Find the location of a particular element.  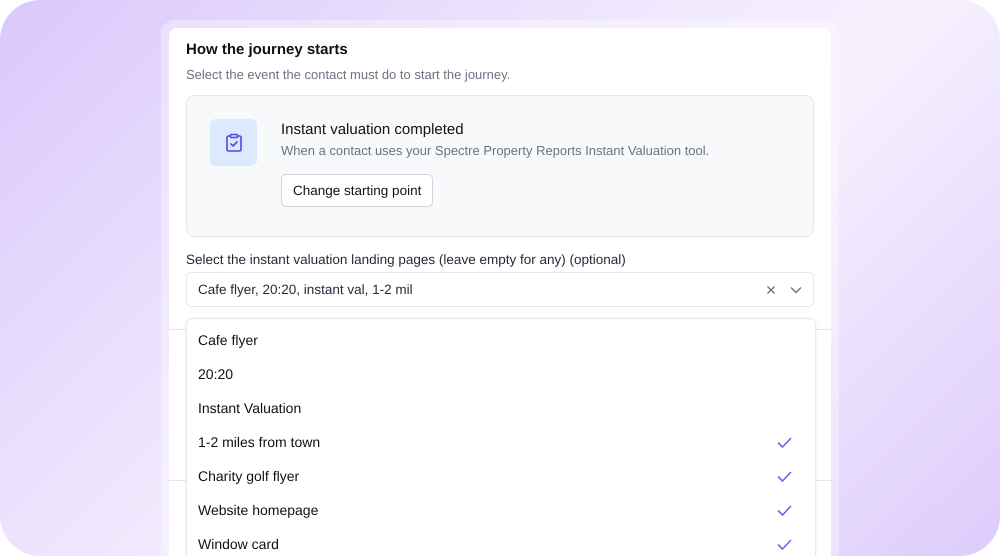

section-title: How the journey starts is located at coordinates (267, 49).